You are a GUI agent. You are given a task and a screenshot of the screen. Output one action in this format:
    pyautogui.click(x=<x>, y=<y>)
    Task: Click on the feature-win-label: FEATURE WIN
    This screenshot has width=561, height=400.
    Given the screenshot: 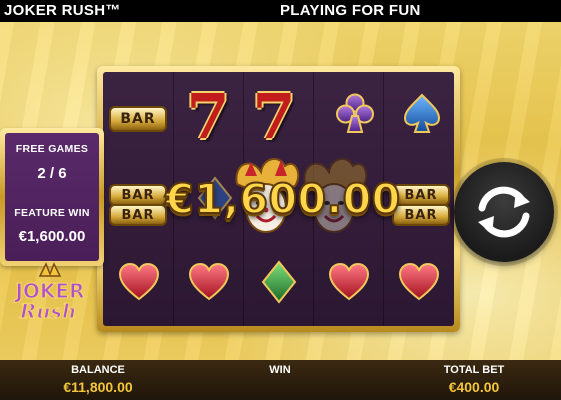 What is the action you would take?
    pyautogui.click(x=52, y=213)
    